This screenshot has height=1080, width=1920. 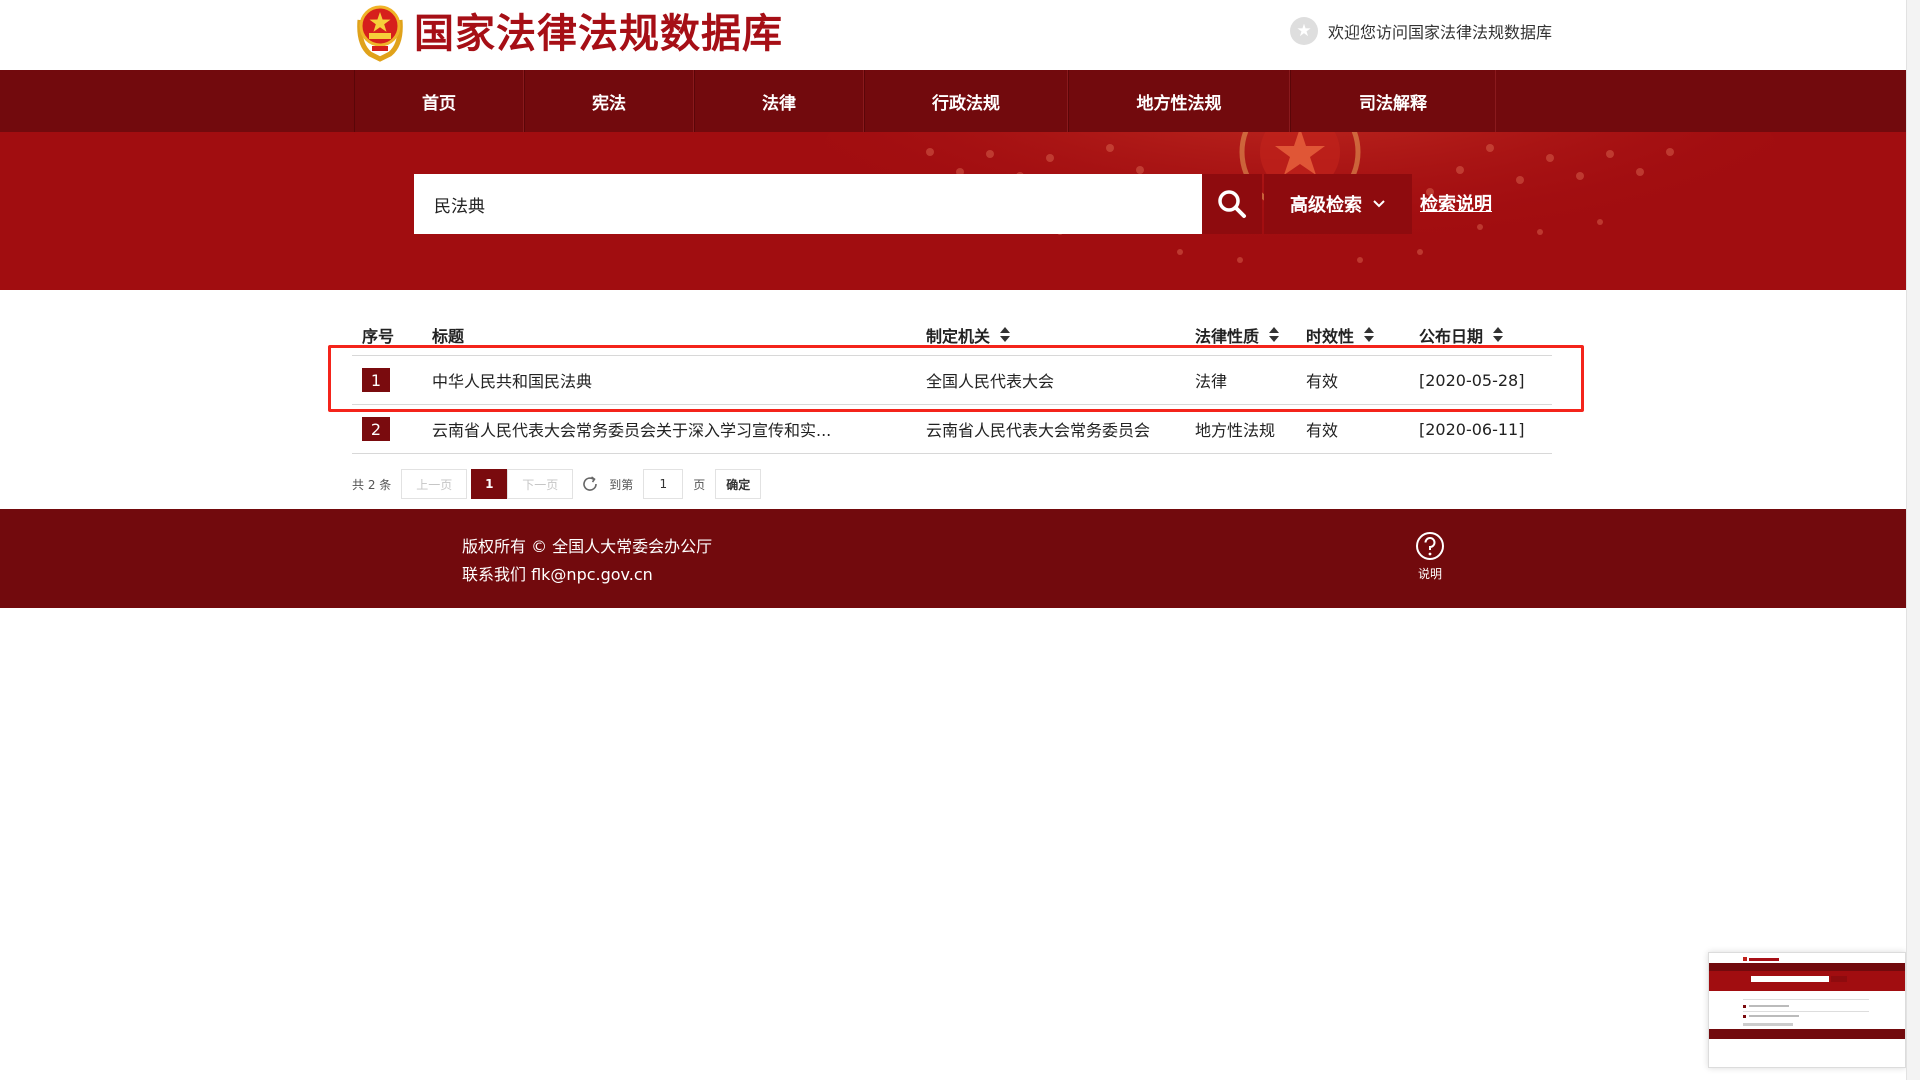 I want to click on welcome-message: ★ 欢迎您访问国家法律法规数据库, so click(x=1421, y=31).